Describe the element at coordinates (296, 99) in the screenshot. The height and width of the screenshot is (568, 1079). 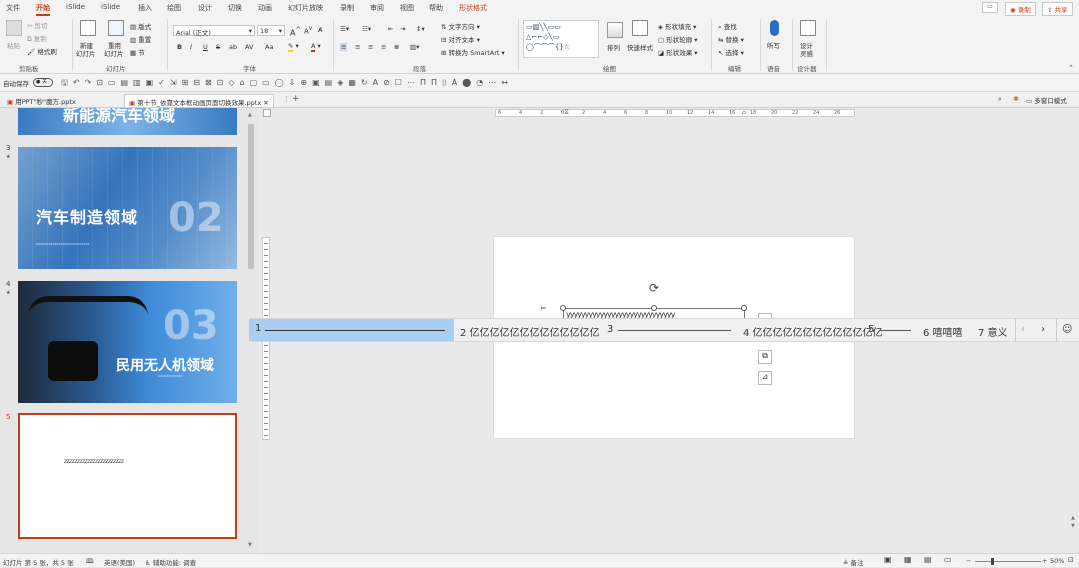
I see `new-tab-icon: +` at that location.